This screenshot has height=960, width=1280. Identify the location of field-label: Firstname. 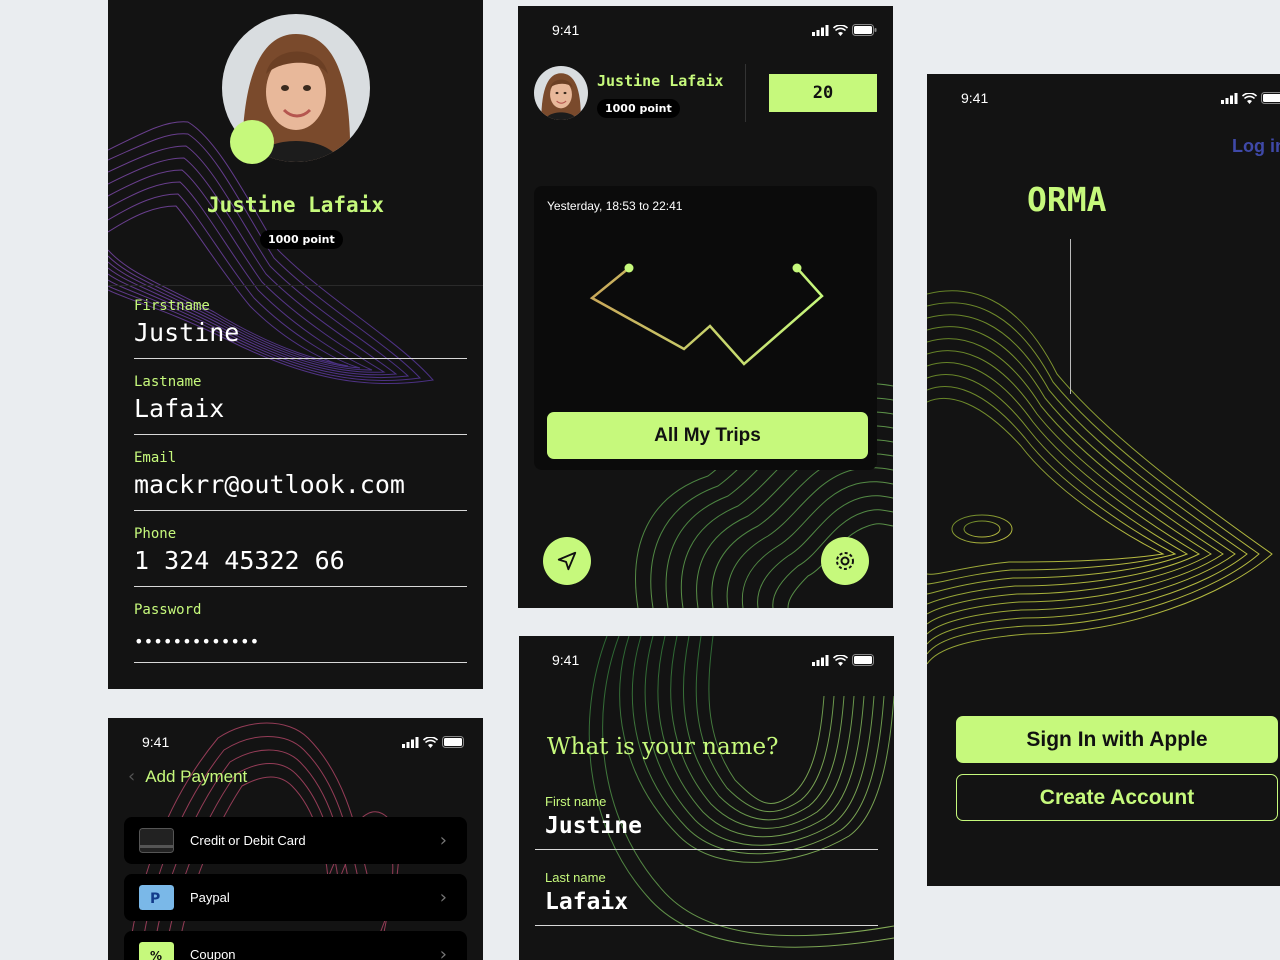
(172, 306).